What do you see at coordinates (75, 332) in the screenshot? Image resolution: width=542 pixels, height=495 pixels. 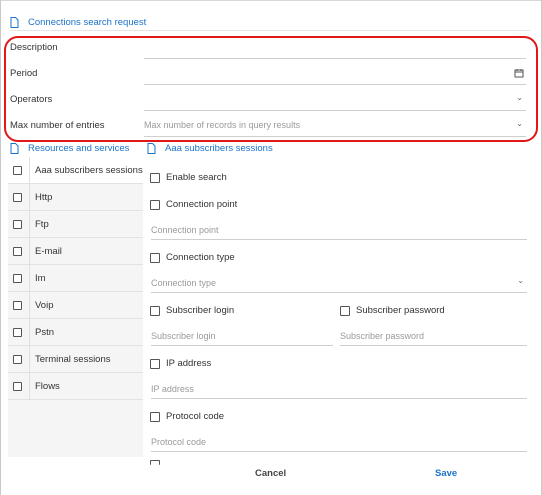 I see `list-item-pstn: Pstn` at bounding box center [75, 332].